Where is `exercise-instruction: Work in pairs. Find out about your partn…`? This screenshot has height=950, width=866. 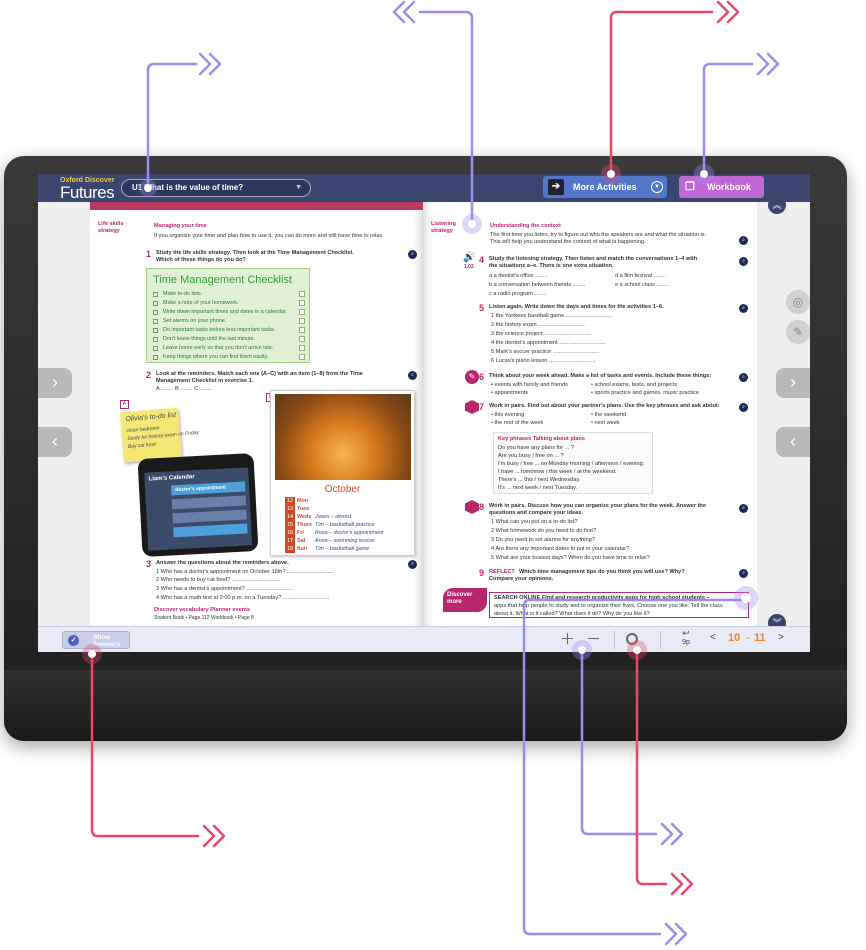 exercise-instruction: Work in pairs. Find out about your partn… is located at coordinates (604, 406).